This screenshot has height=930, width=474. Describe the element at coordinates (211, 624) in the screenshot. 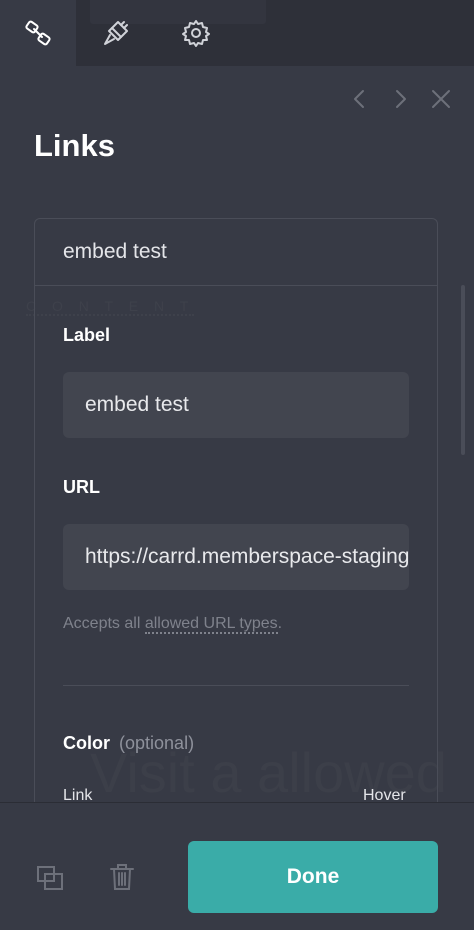

I see `allowed-url-types-link: allowed URL types` at that location.